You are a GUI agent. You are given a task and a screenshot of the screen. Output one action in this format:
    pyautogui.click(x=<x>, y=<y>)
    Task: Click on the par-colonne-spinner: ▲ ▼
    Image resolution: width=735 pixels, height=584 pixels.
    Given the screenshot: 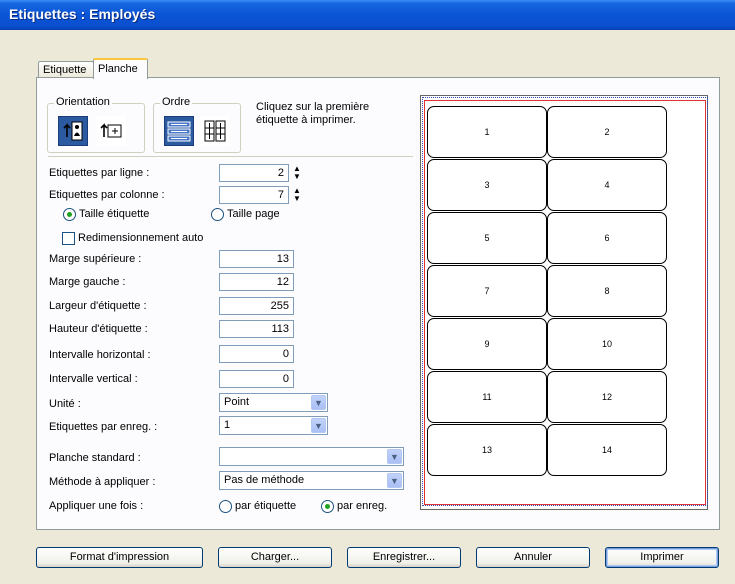 What is the action you would take?
    pyautogui.click(x=297, y=195)
    